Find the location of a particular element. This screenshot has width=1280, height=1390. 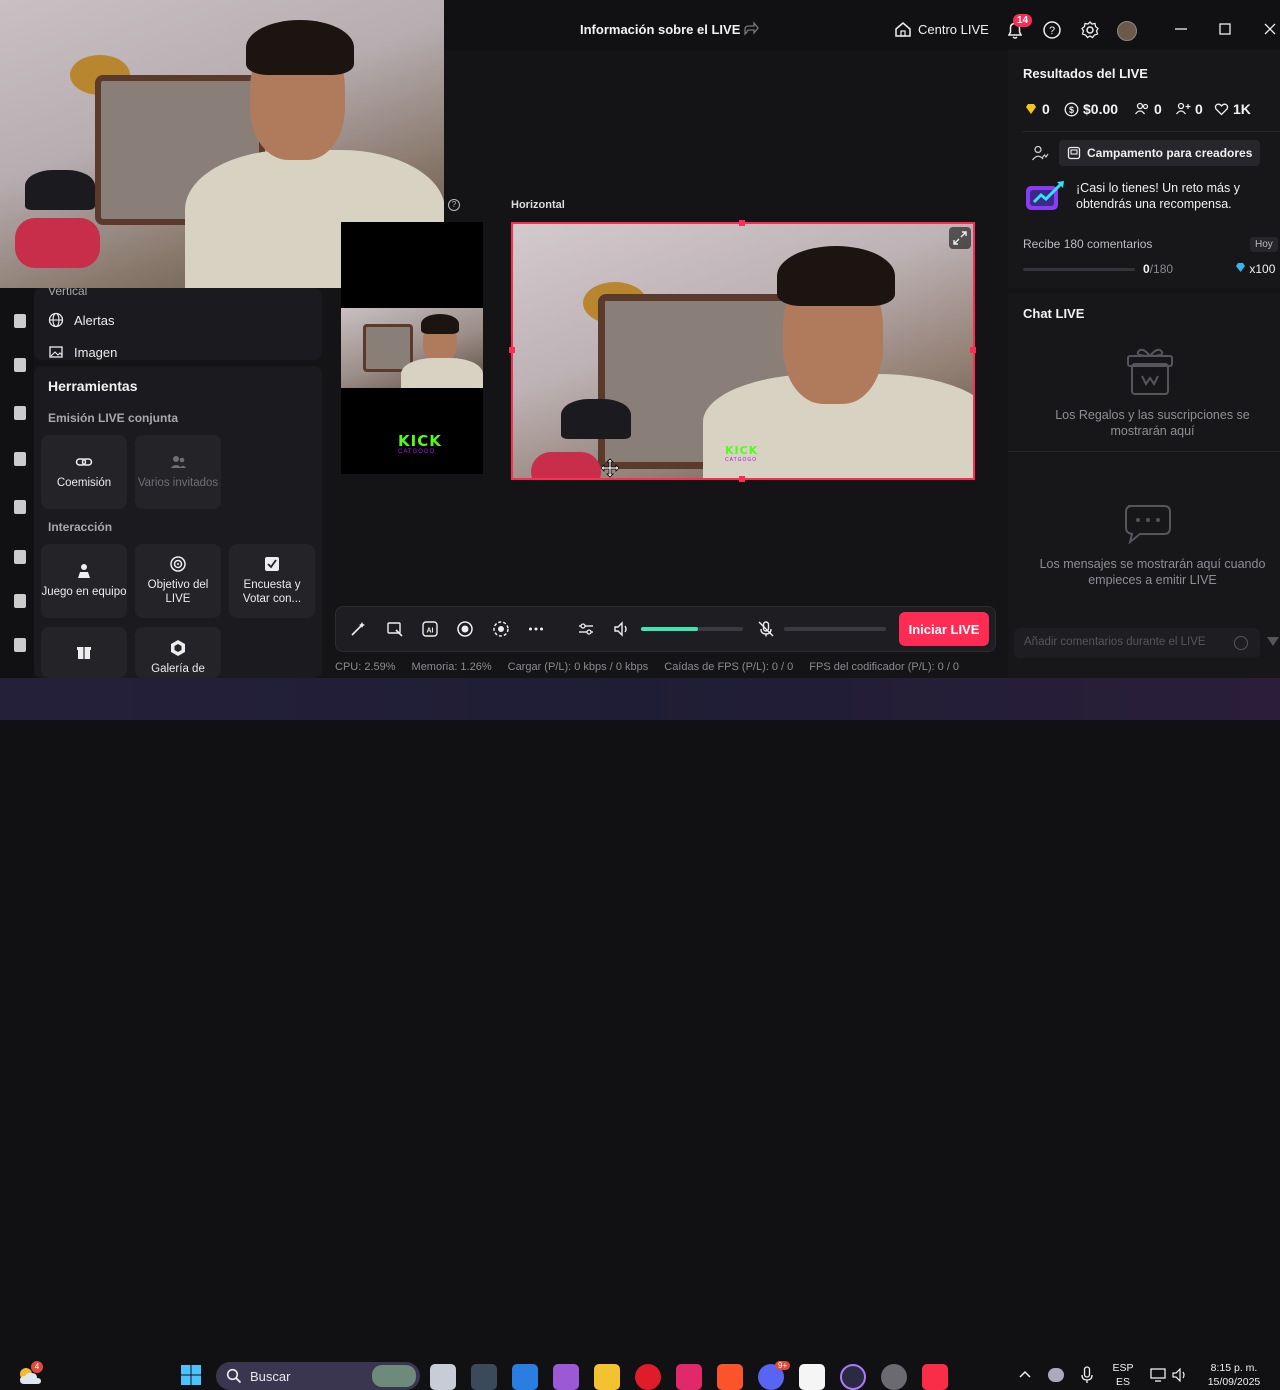

minimize-icon is located at coordinates (1181, 29).